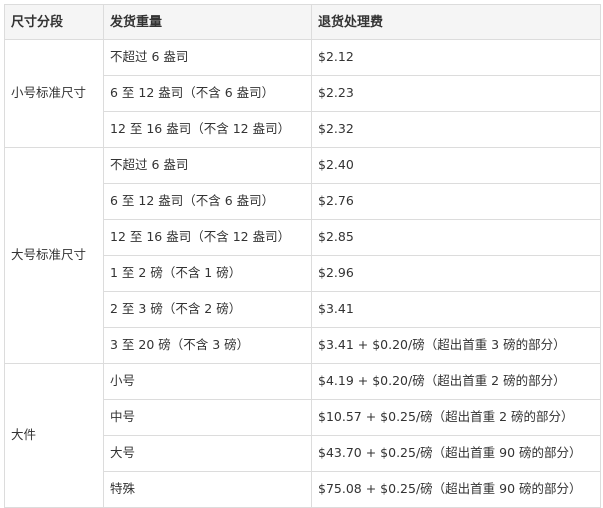 This screenshot has height=508, width=603. What do you see at coordinates (456, 165) in the screenshot?
I see `return-fee-cell: $2.40` at bounding box center [456, 165].